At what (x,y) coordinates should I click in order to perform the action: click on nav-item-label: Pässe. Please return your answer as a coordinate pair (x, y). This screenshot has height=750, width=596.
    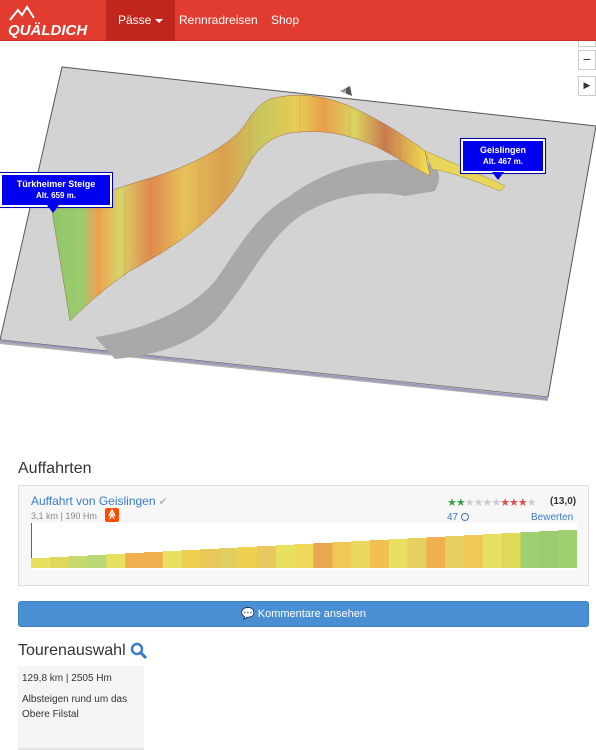
    Looking at the image, I should click on (135, 20).